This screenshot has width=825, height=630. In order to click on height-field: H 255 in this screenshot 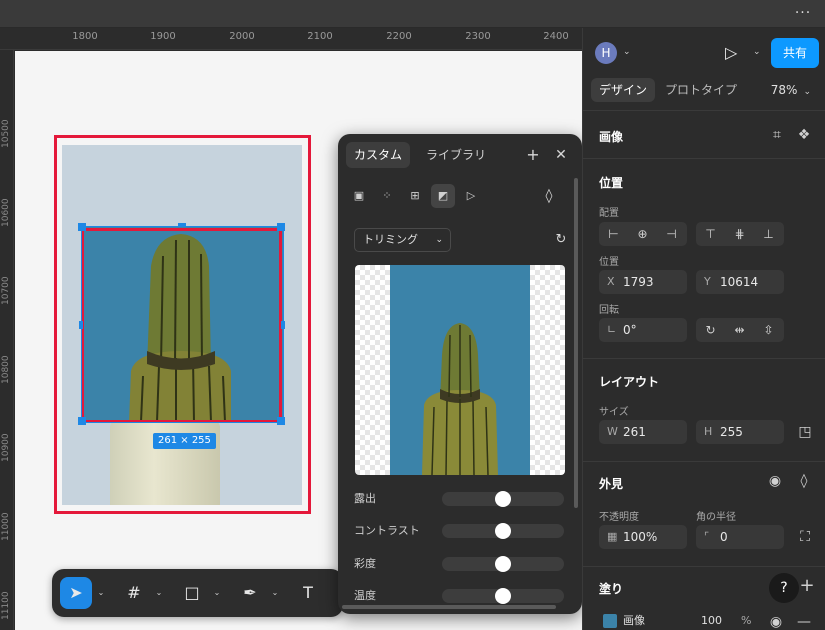, I will do `click(740, 432)`.